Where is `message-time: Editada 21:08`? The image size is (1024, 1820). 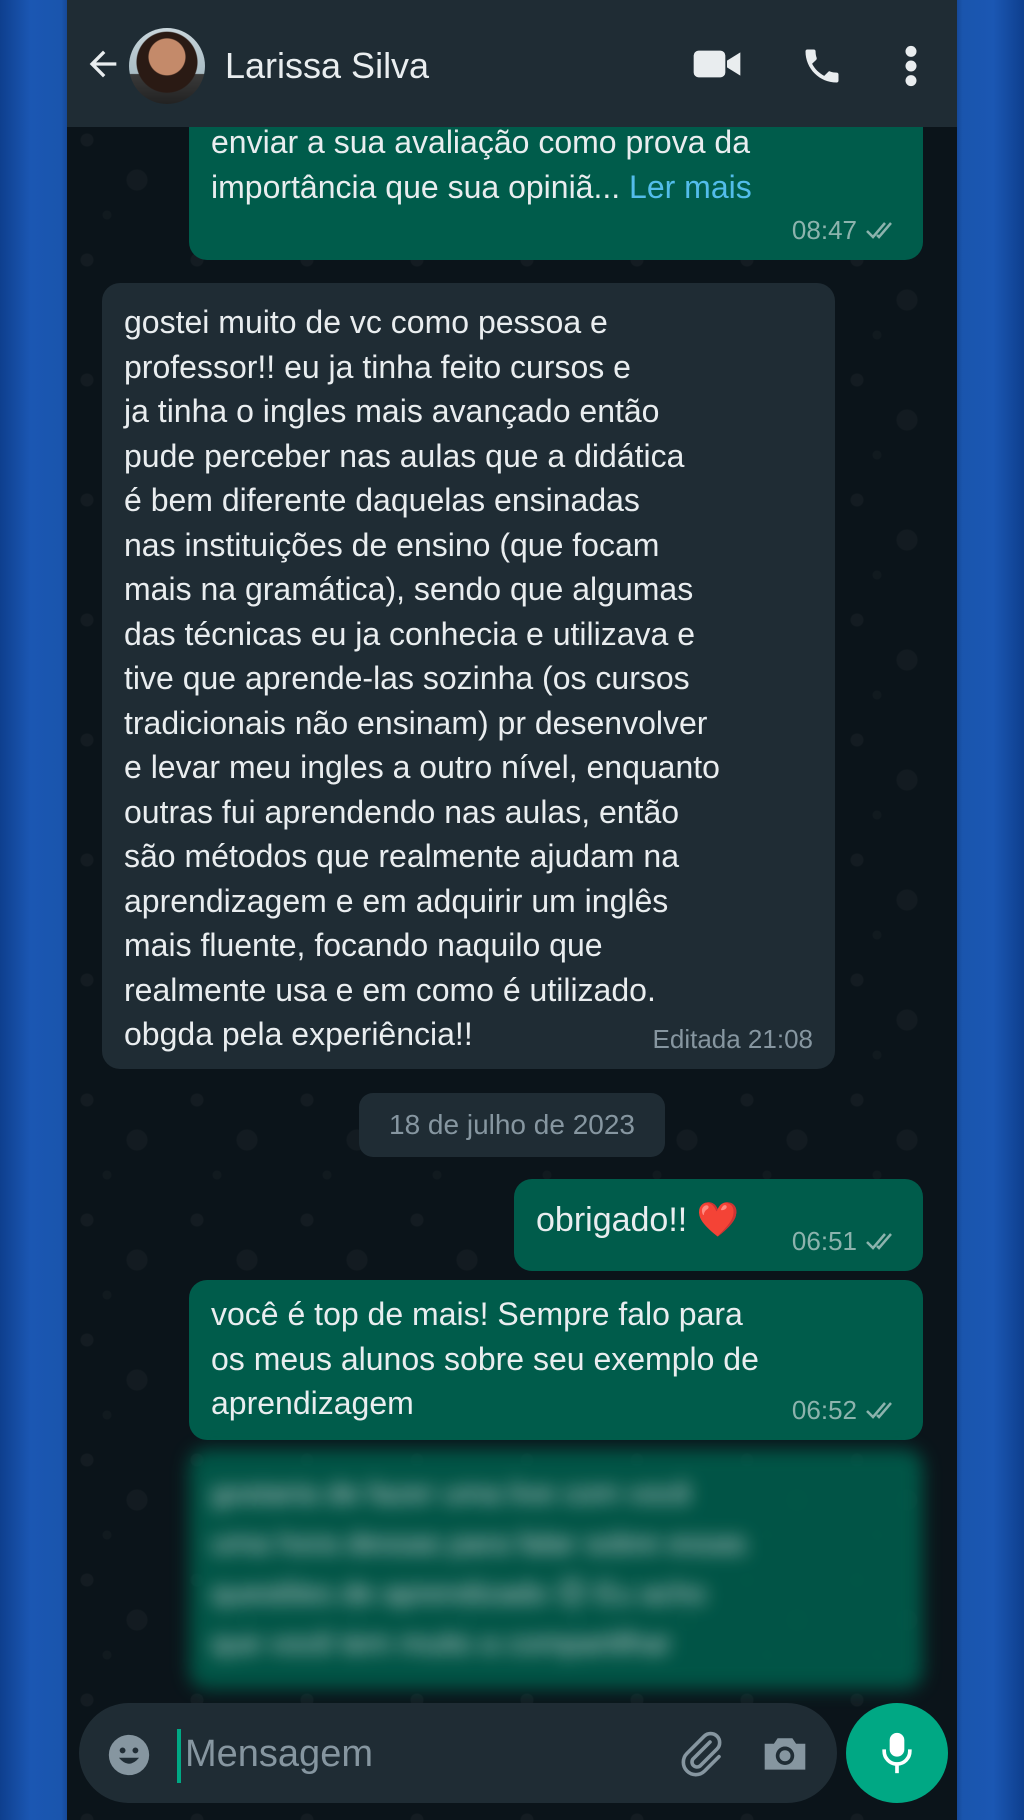 message-time: Editada 21:08 is located at coordinates (732, 1038).